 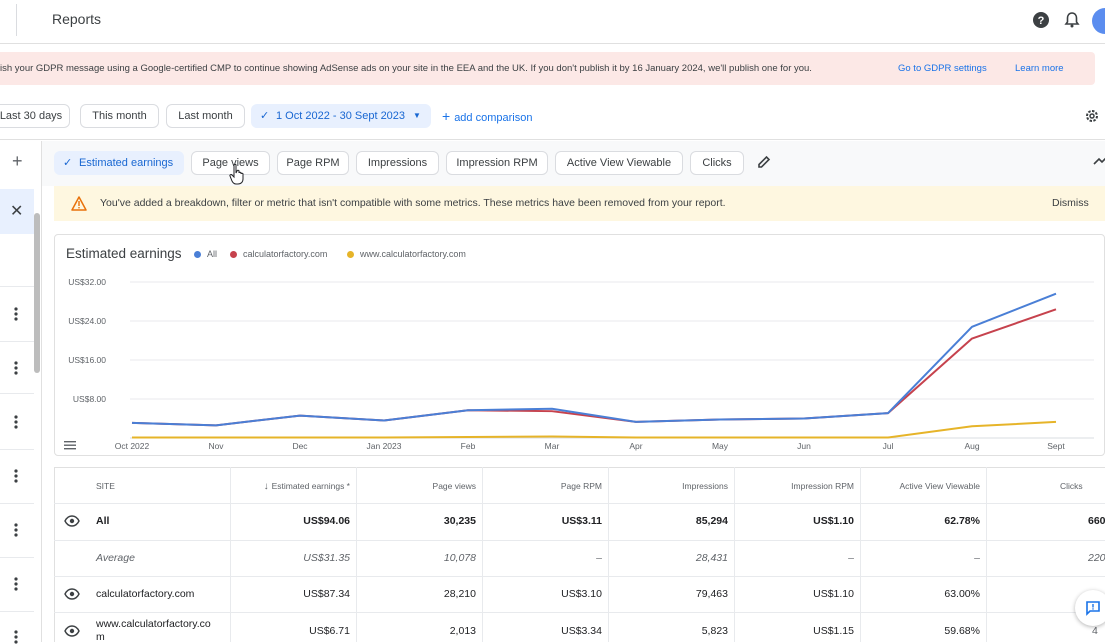 I want to click on last-month-chip: Last month, so click(x=205, y=116).